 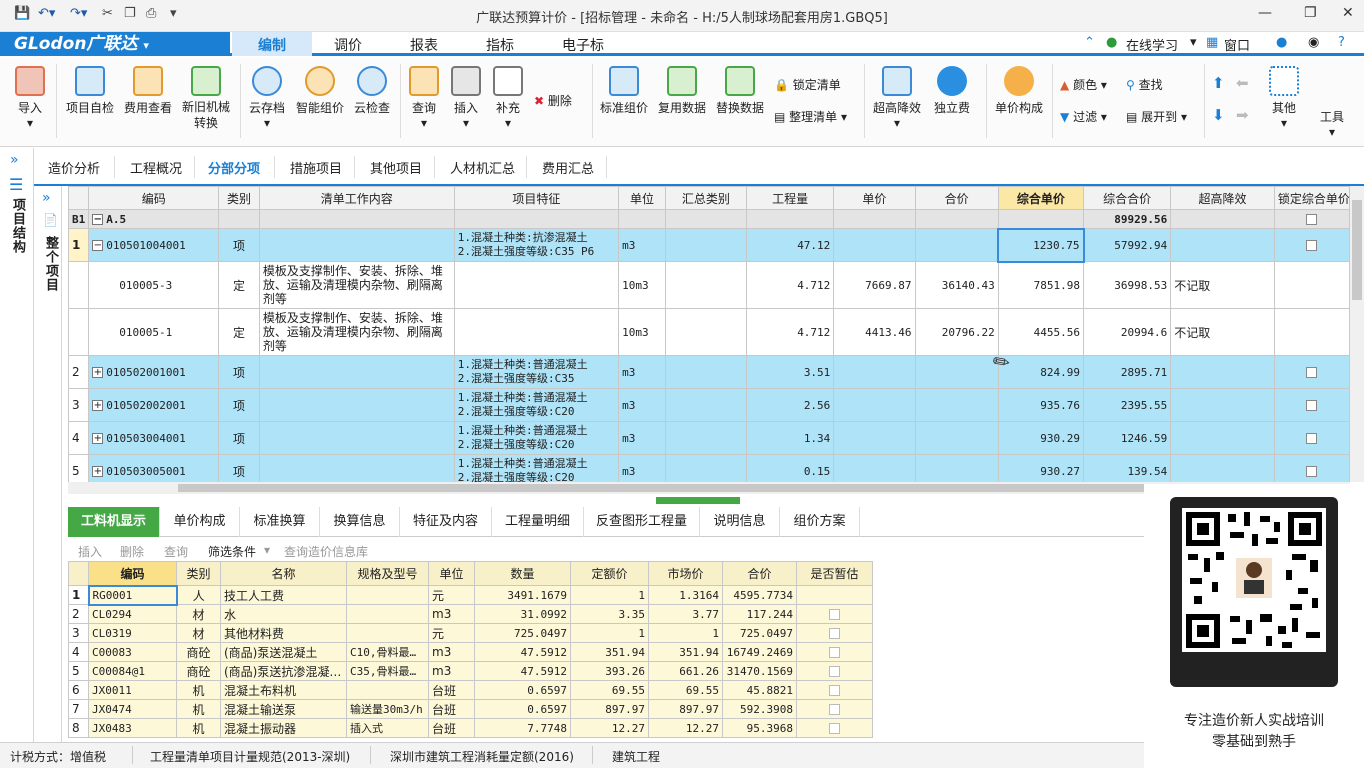 What do you see at coordinates (1348, 13) in the screenshot?
I see `close-icon: ✕` at bounding box center [1348, 13].